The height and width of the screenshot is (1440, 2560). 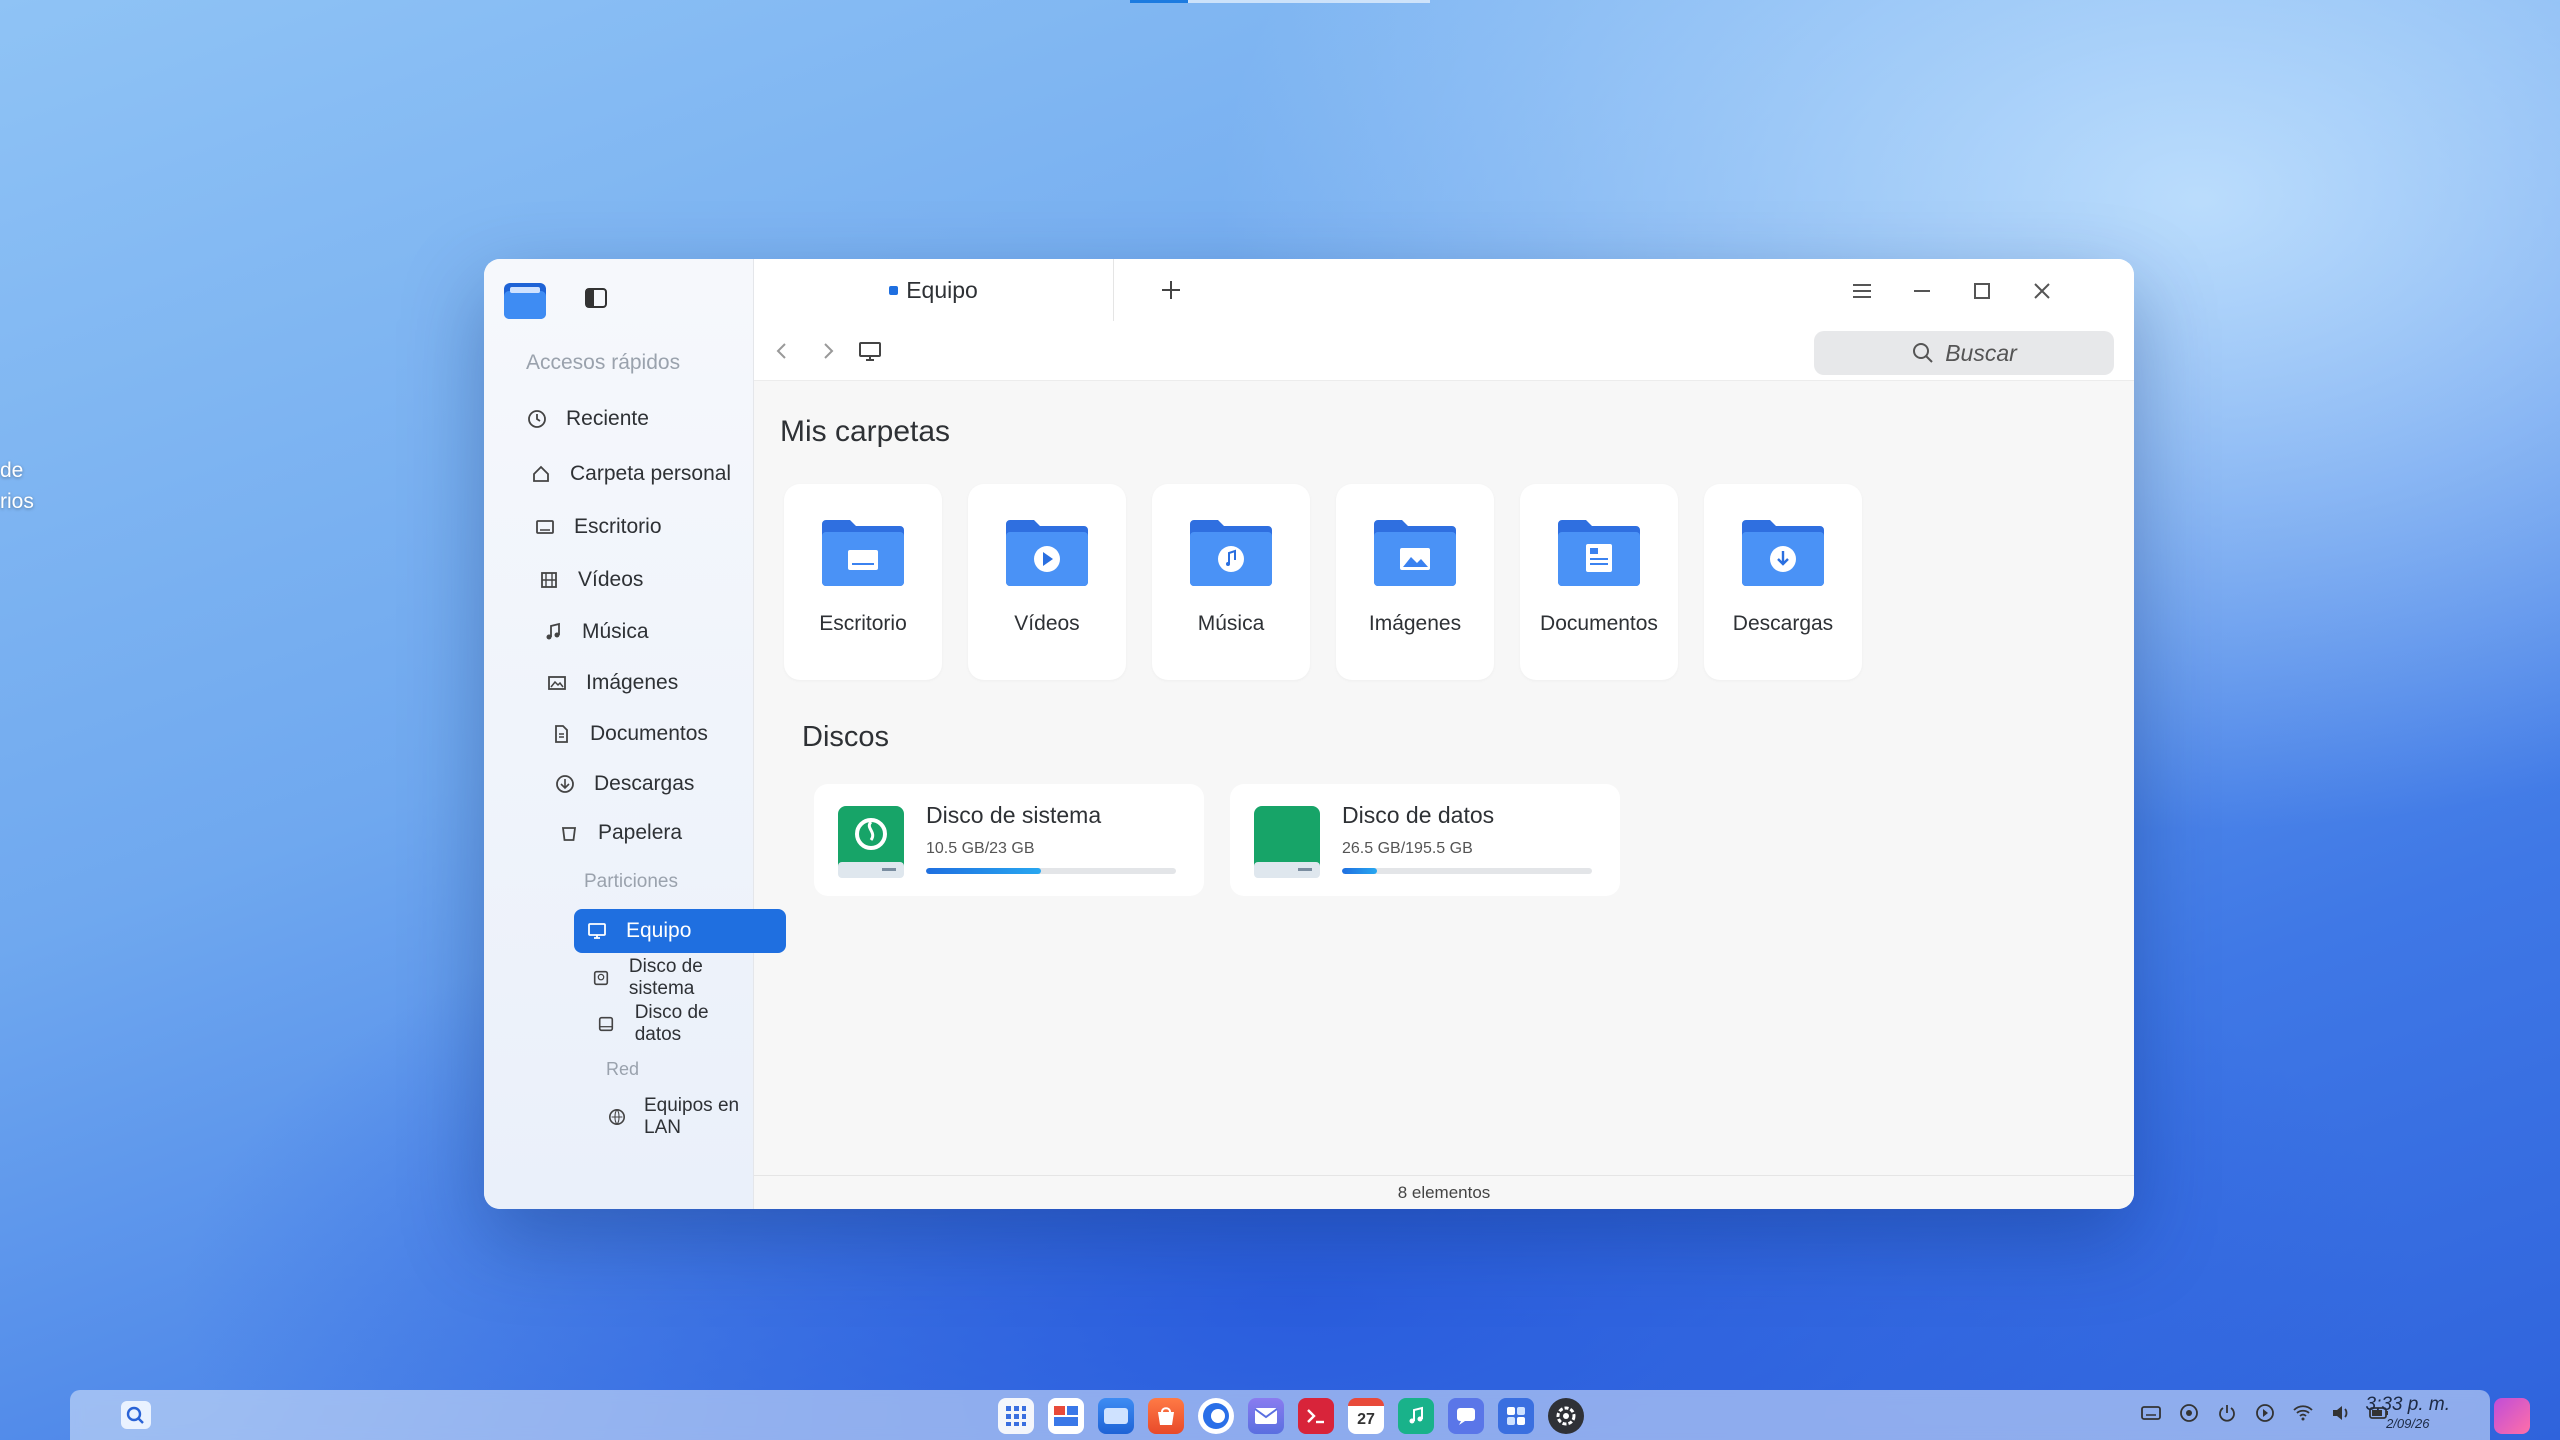 I want to click on sidebar-item-label: Documentos, so click(x=649, y=733).